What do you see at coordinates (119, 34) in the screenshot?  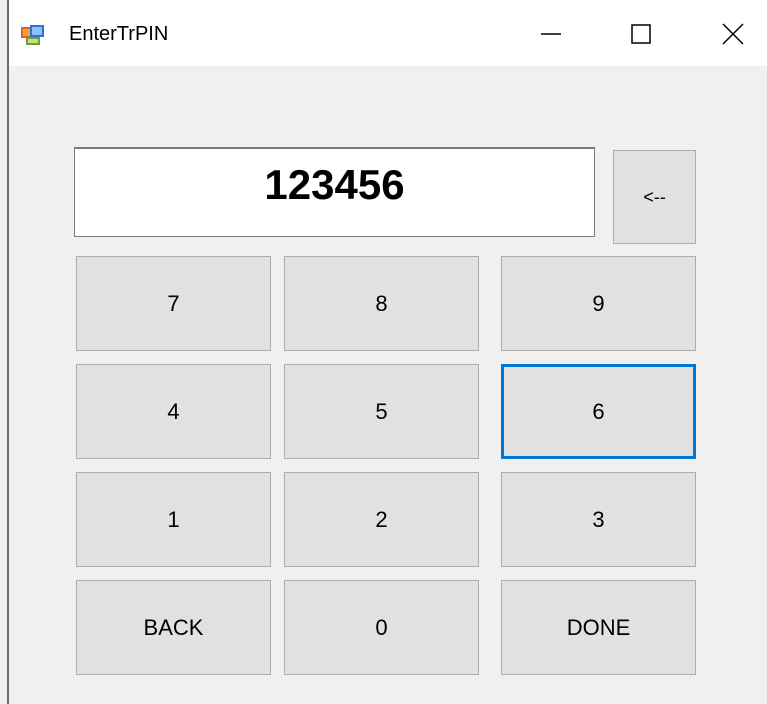 I see `window-title: EnterTrPIN` at bounding box center [119, 34].